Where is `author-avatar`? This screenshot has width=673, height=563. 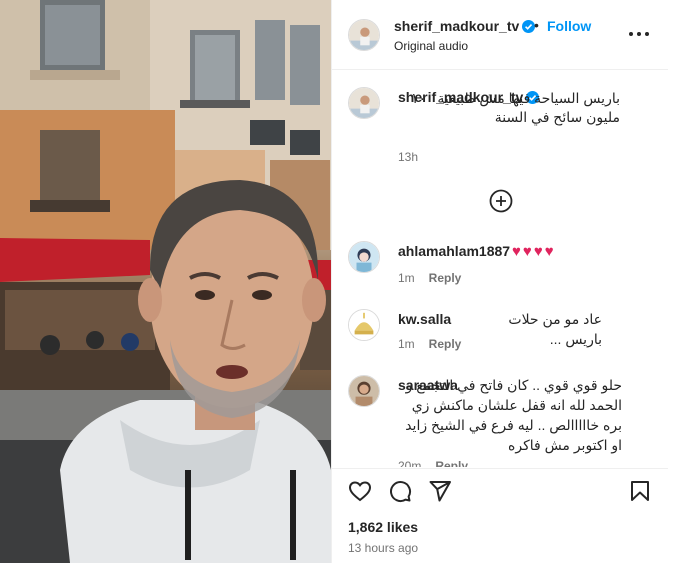
author-avatar is located at coordinates (364, 35).